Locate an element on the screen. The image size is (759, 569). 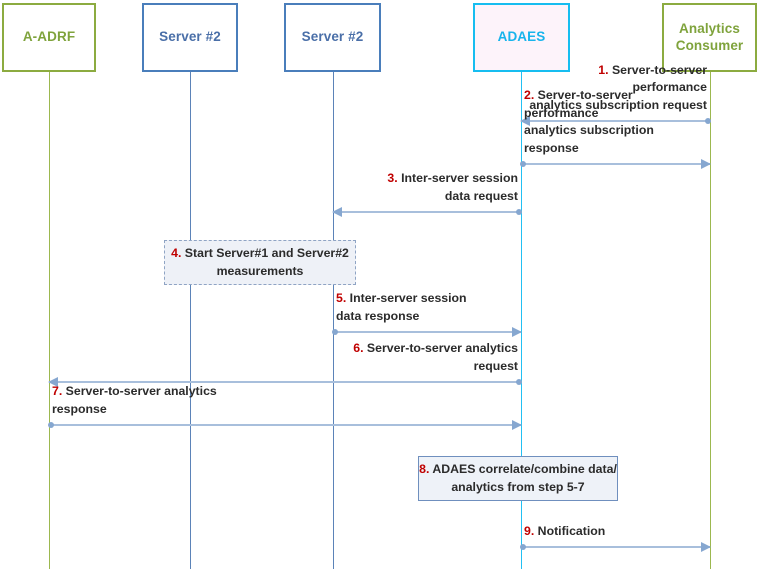
message-text: Server-to-server analytics response is located at coordinates (134, 400).